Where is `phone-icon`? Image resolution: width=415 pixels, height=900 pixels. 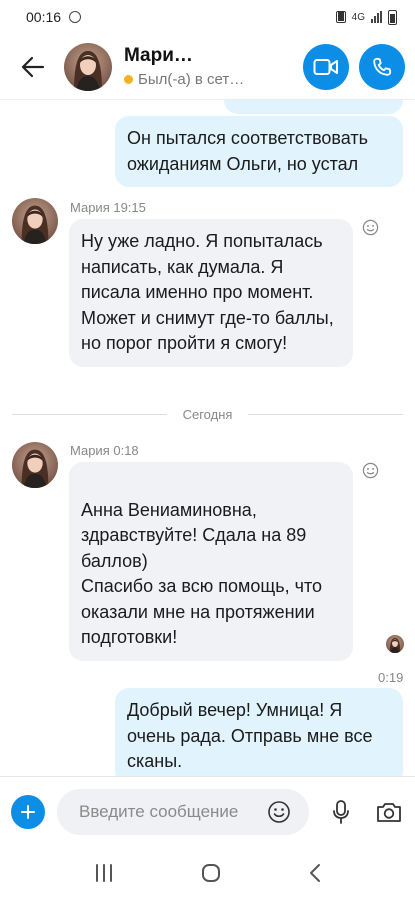 phone-icon is located at coordinates (382, 66).